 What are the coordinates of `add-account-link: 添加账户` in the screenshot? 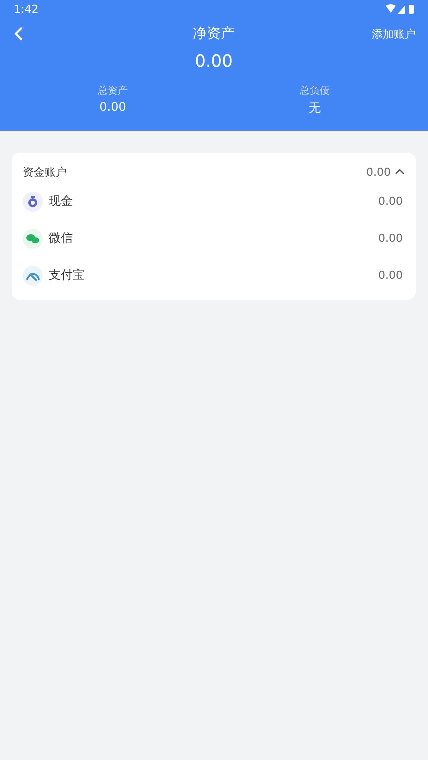 It's located at (394, 34).